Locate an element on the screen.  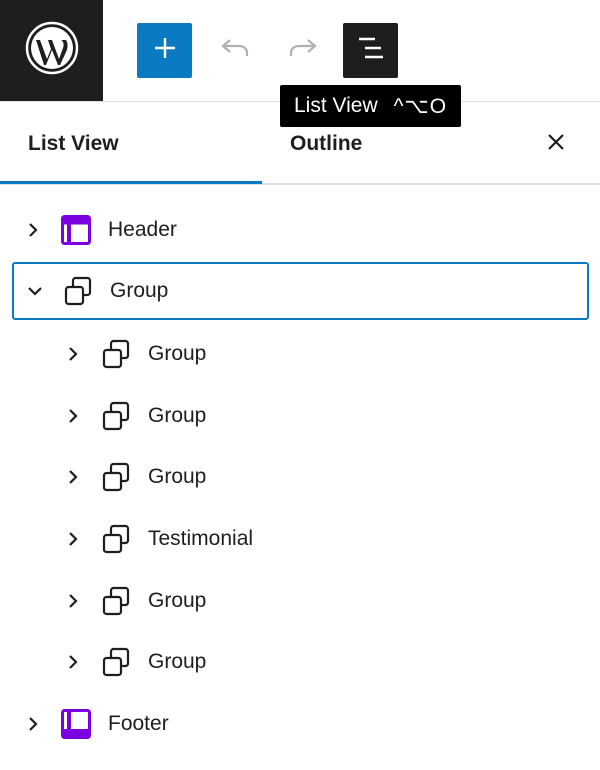
tree-item-header: Header is located at coordinates (302, 230).